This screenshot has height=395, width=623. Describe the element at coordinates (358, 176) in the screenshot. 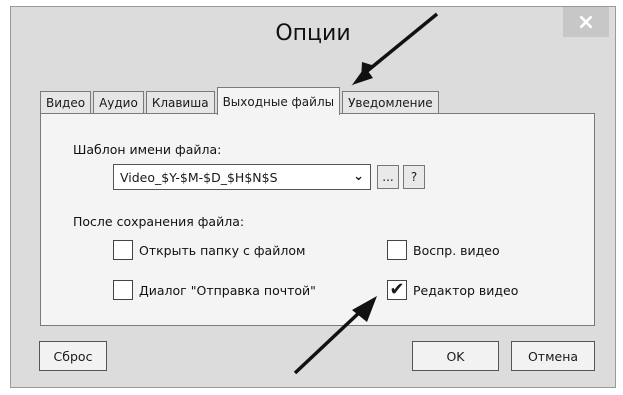

I see `chevron-down-icon: ⌄` at that location.